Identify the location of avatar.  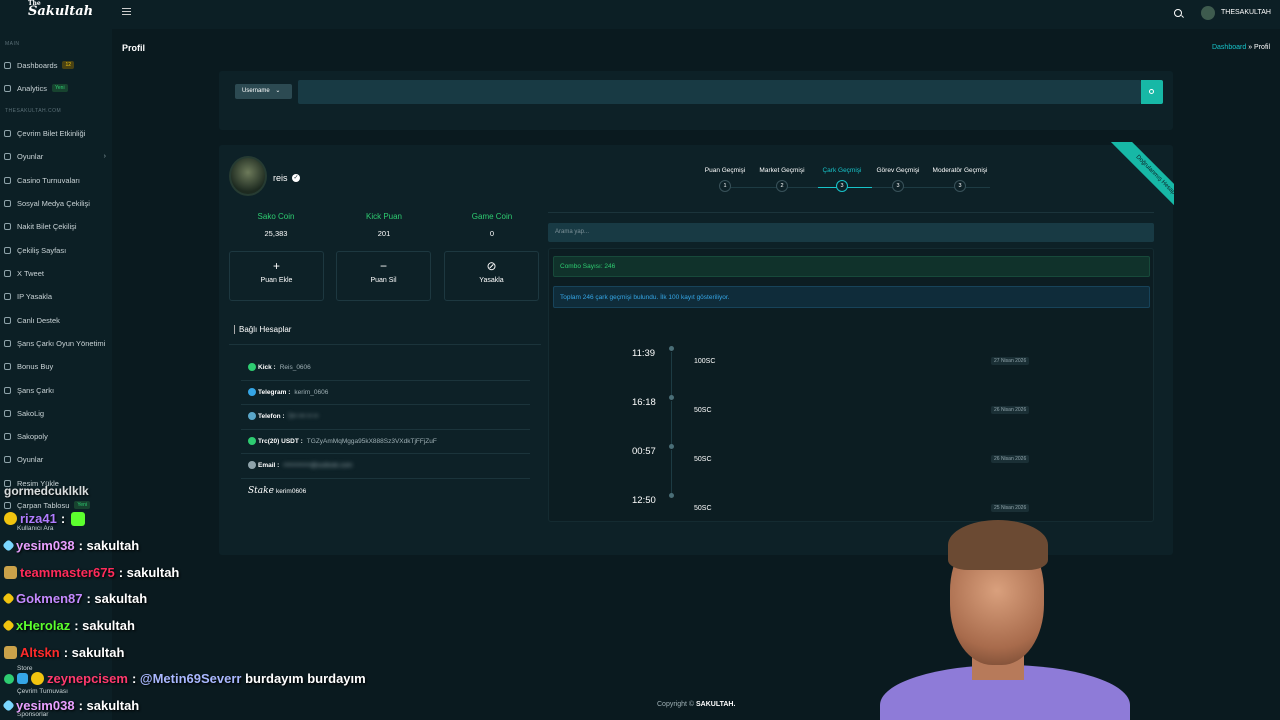
(1208, 13).